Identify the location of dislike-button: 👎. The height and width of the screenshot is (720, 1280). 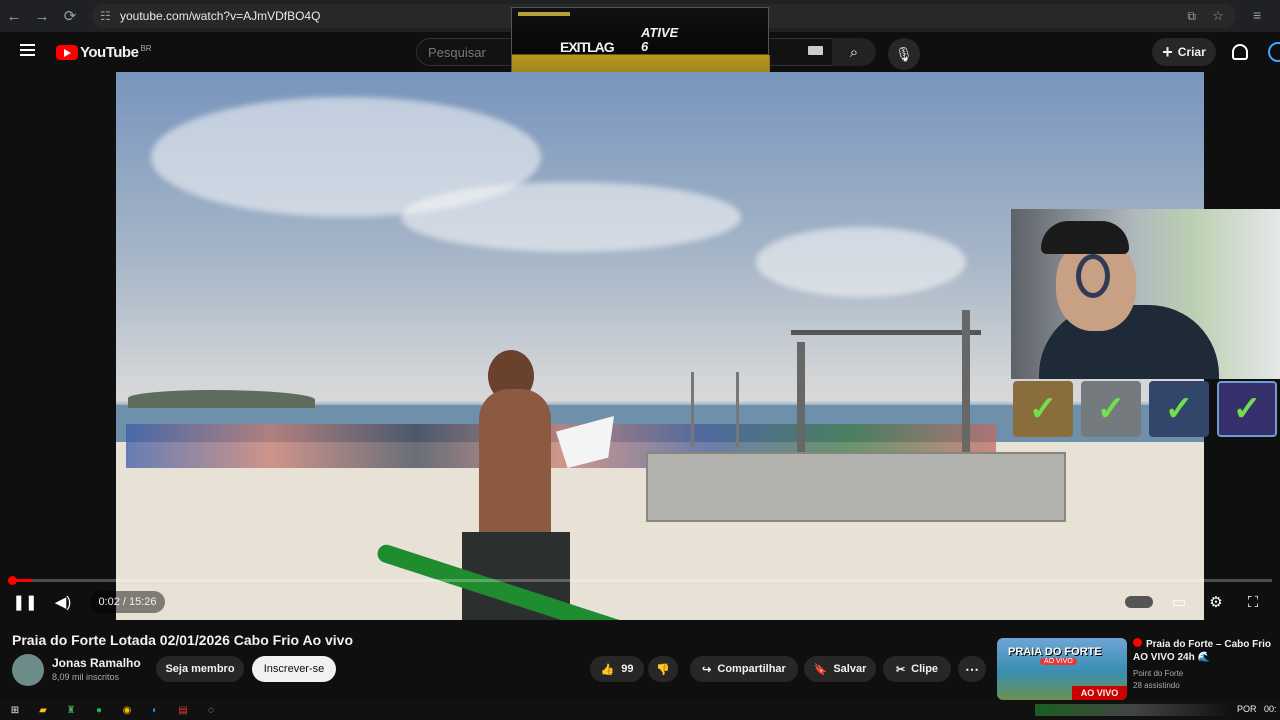
(663, 669).